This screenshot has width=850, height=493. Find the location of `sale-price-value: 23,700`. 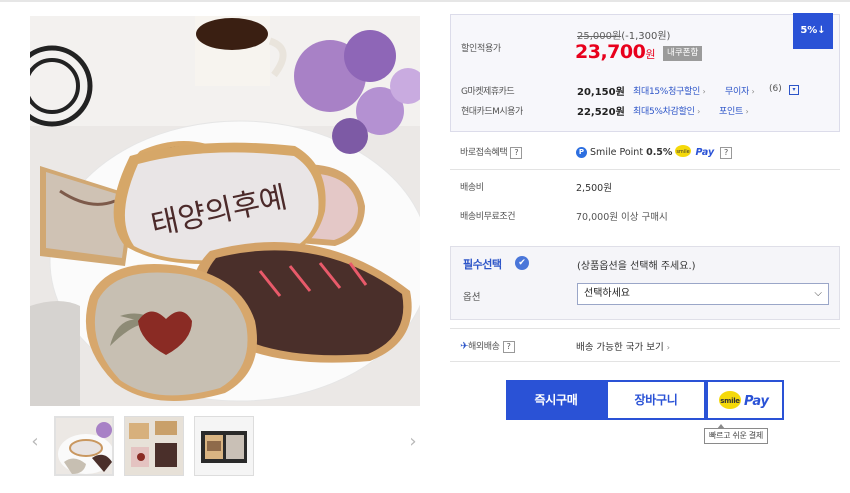

sale-price-value: 23,700 is located at coordinates (610, 52).